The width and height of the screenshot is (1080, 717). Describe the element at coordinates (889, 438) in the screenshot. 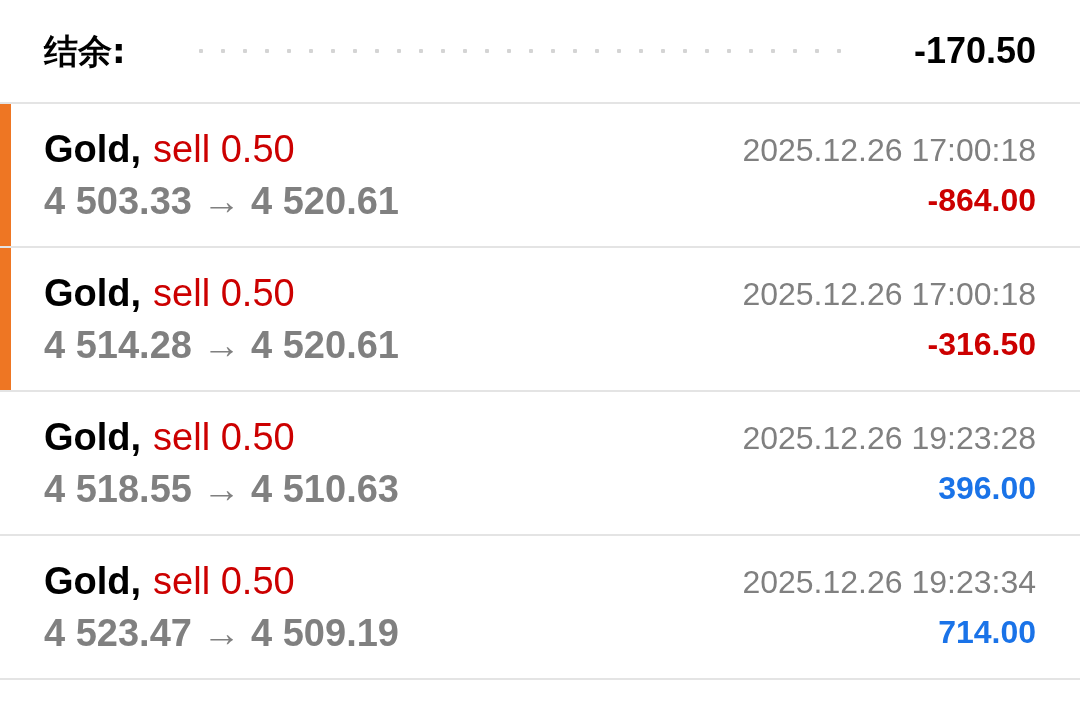

I see `deal-time: 2025.12.26 19:23:28` at that location.